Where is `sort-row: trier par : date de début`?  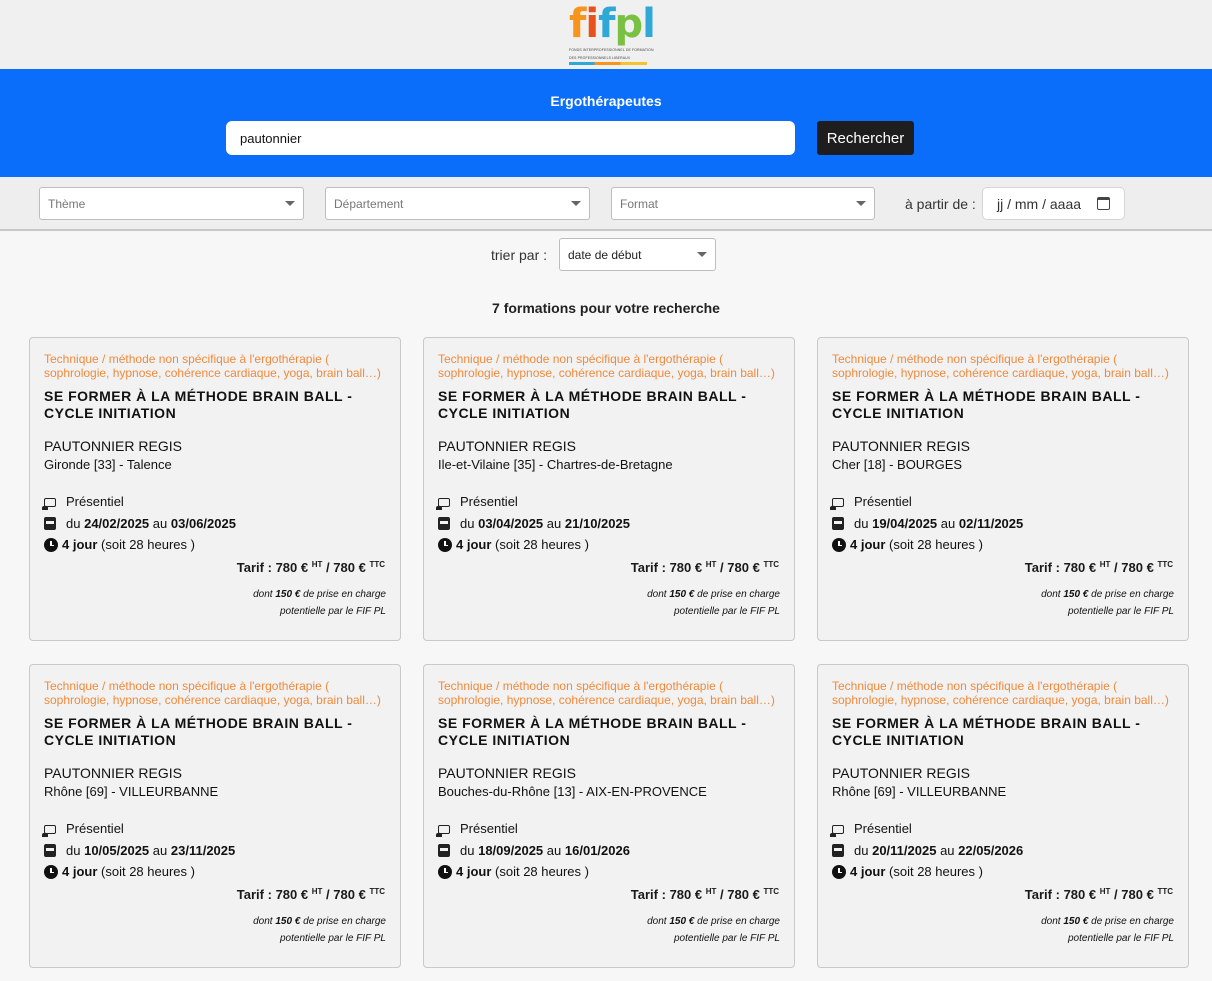 sort-row: trier par : date de début is located at coordinates (606, 254).